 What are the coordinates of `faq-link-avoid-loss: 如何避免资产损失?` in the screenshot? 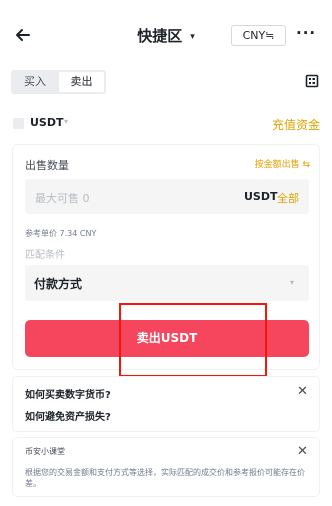 It's located at (68, 415).